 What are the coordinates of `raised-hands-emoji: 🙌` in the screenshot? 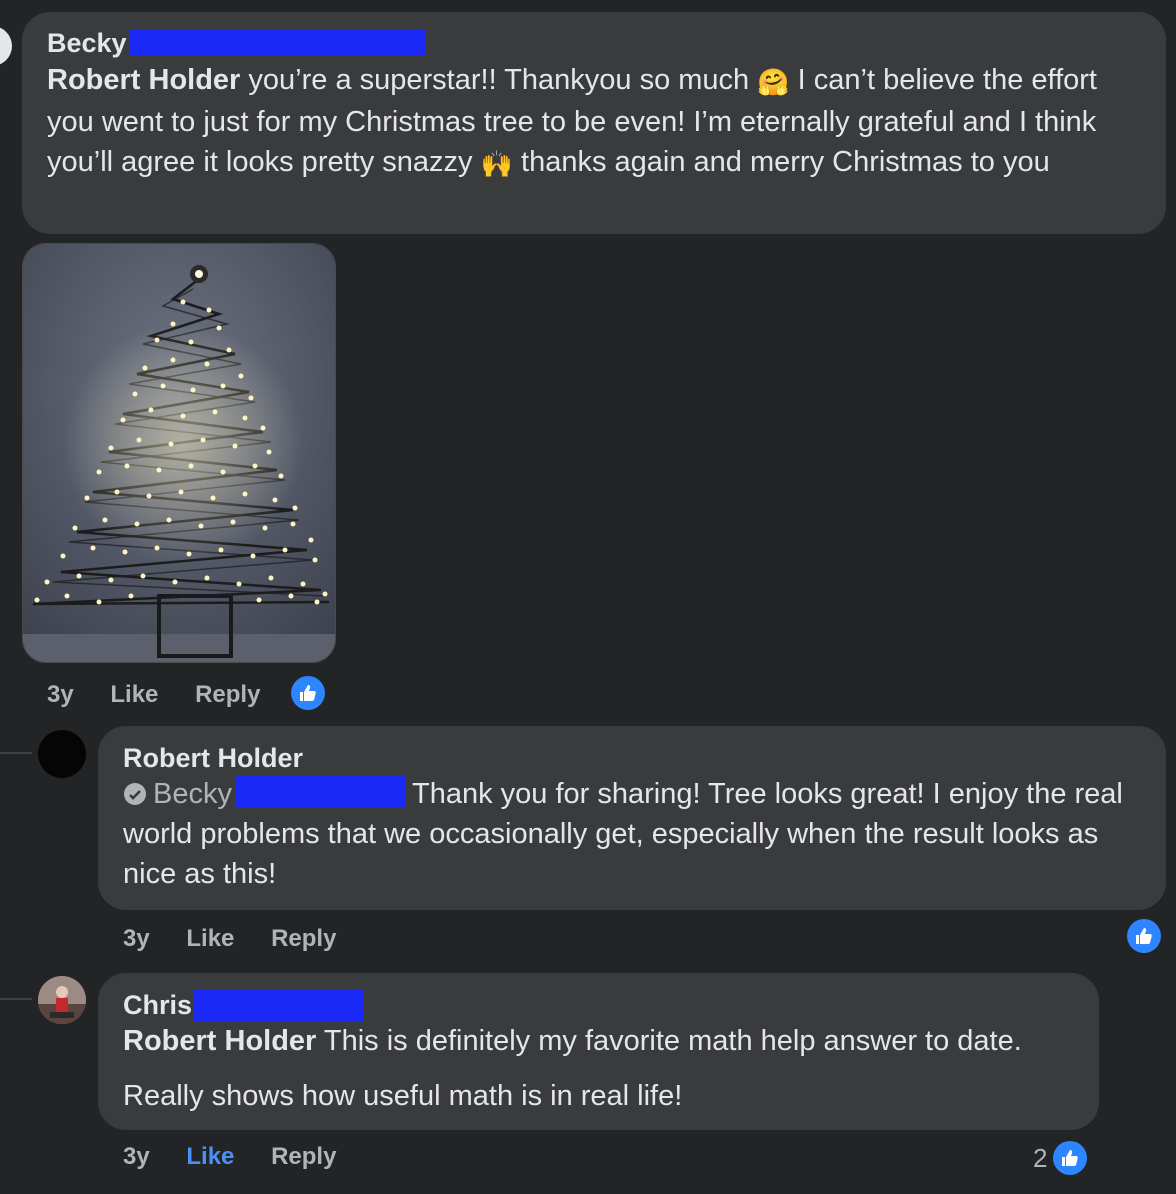 It's located at (496, 164).